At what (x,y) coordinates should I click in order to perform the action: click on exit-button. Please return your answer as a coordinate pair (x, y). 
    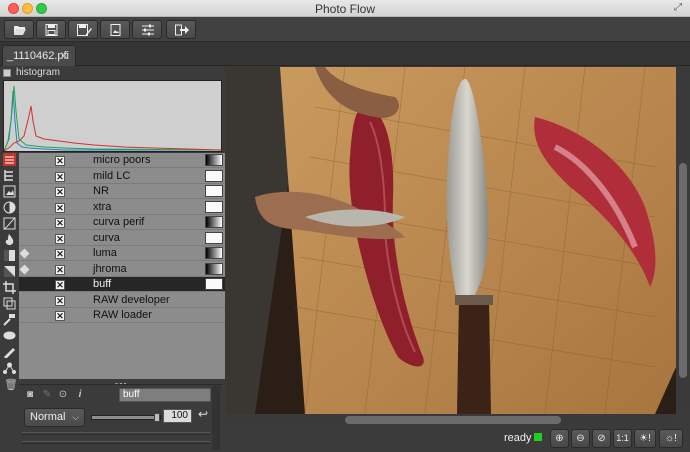
    Looking at the image, I should click on (181, 29).